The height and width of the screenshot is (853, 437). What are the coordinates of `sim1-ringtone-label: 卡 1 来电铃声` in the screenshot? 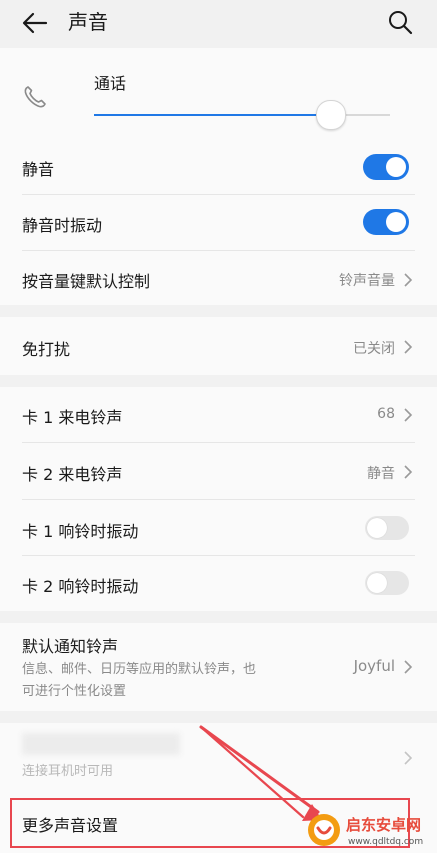 It's located at (72, 417).